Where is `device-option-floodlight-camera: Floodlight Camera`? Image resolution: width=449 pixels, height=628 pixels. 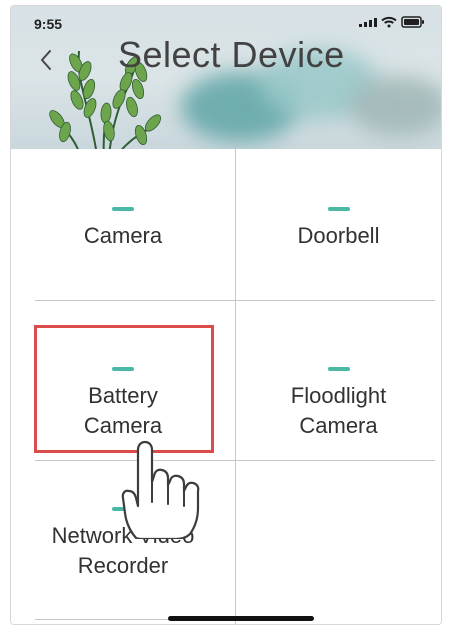 device-option-floodlight-camera: Floodlight Camera is located at coordinates (338, 404).